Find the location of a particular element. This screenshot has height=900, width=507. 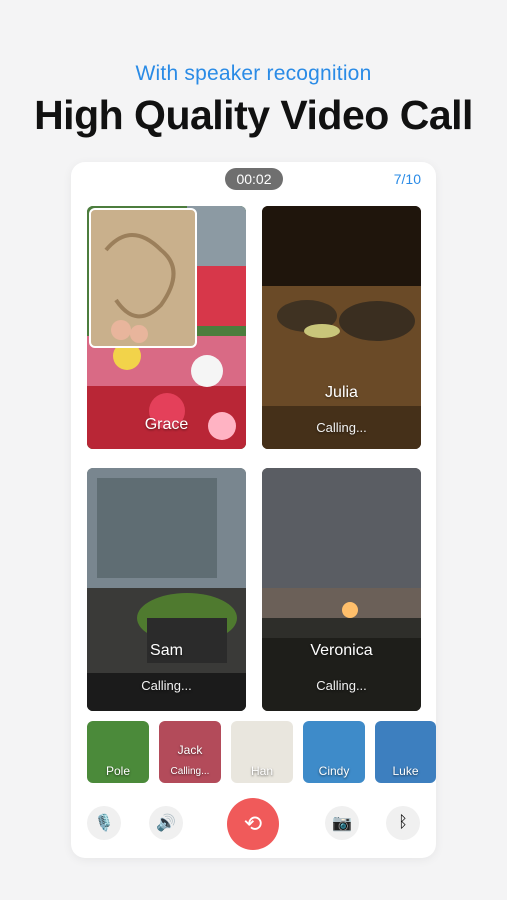

speaker-button: 🔊 is located at coordinates (166, 823).